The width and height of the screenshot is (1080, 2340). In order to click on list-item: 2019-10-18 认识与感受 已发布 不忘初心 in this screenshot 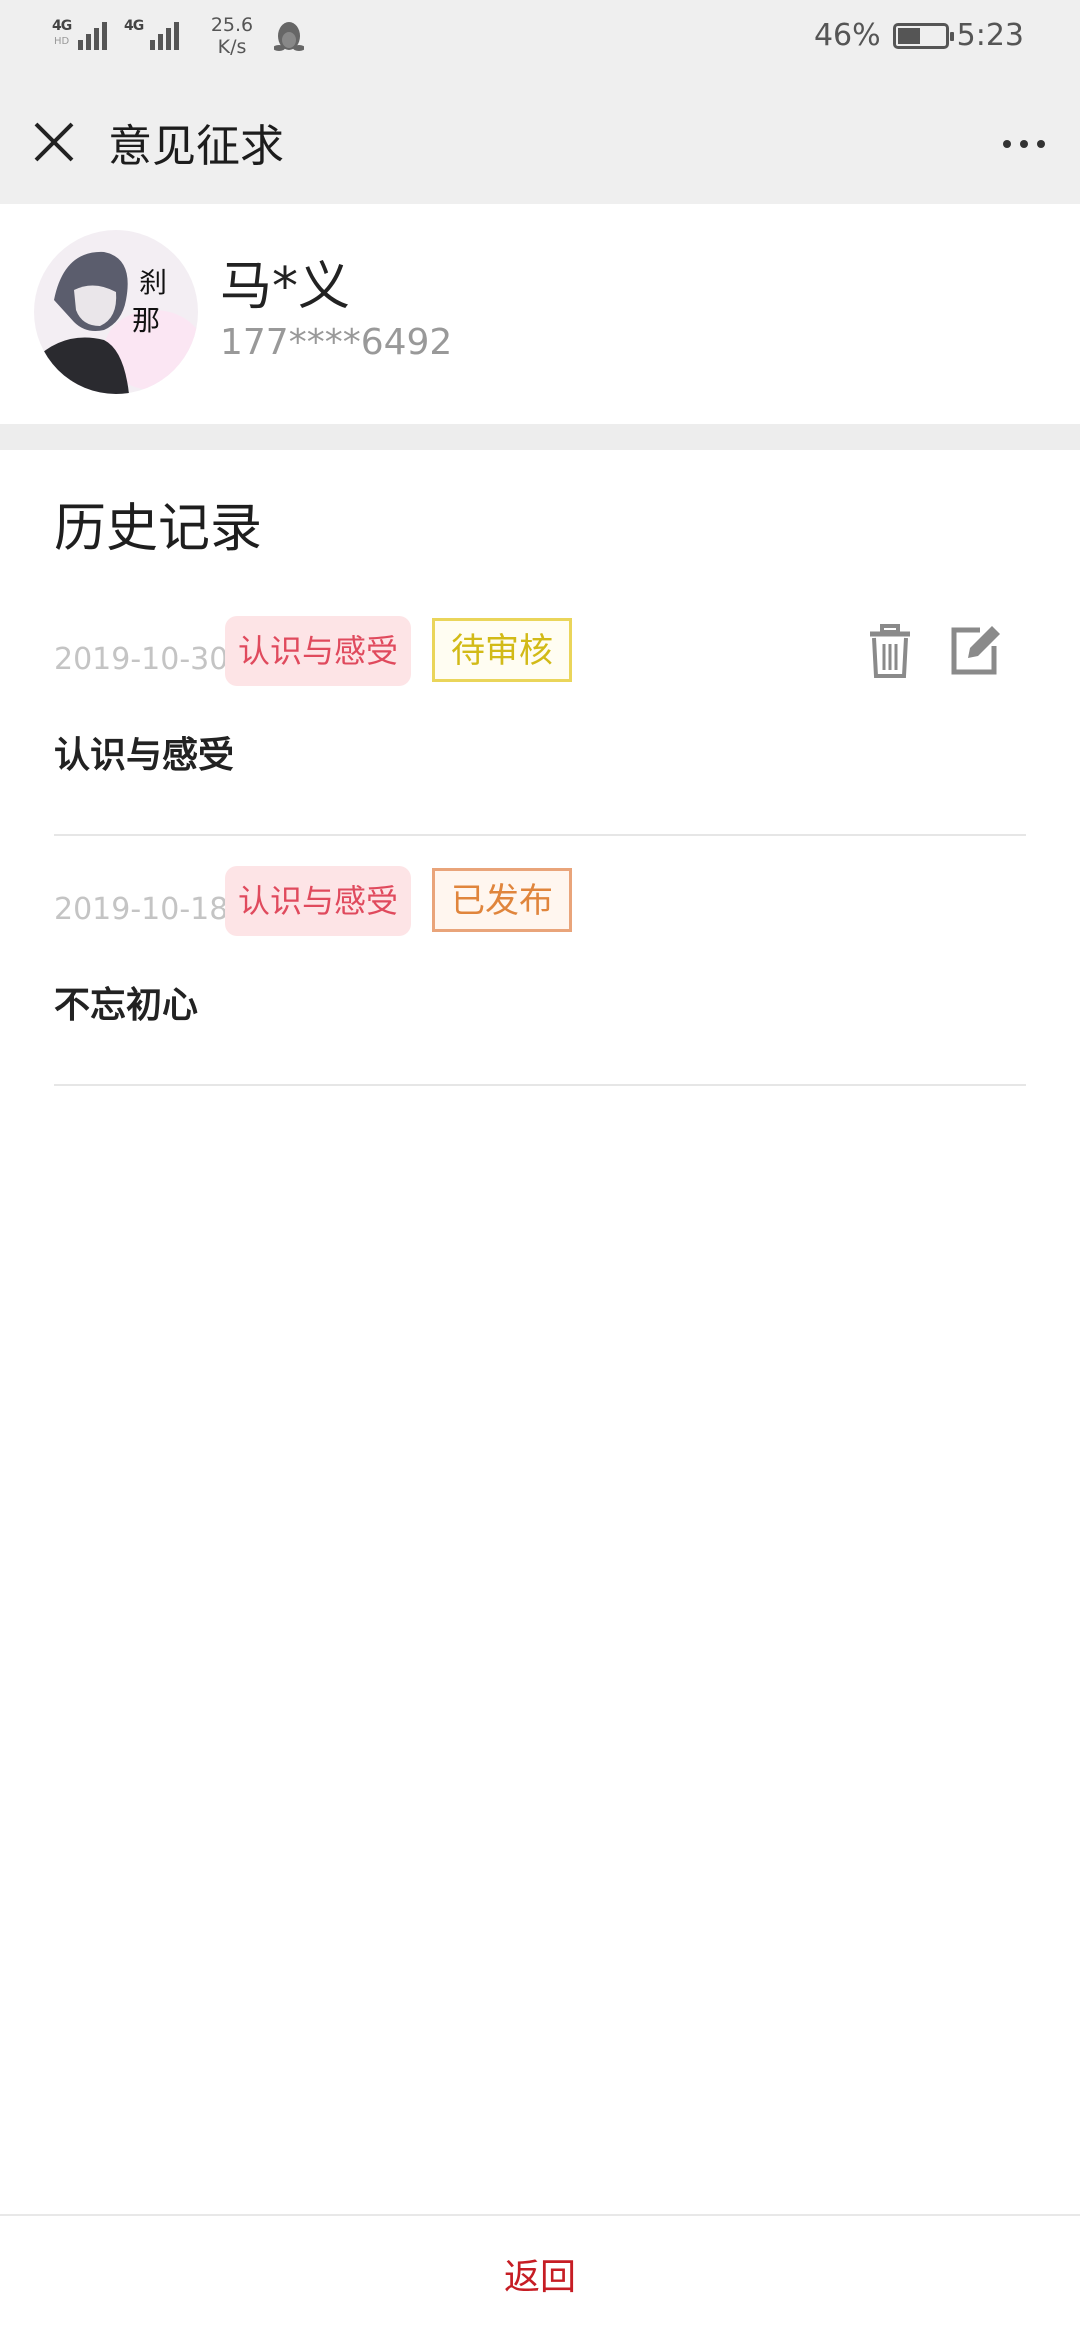, I will do `click(540, 961)`.